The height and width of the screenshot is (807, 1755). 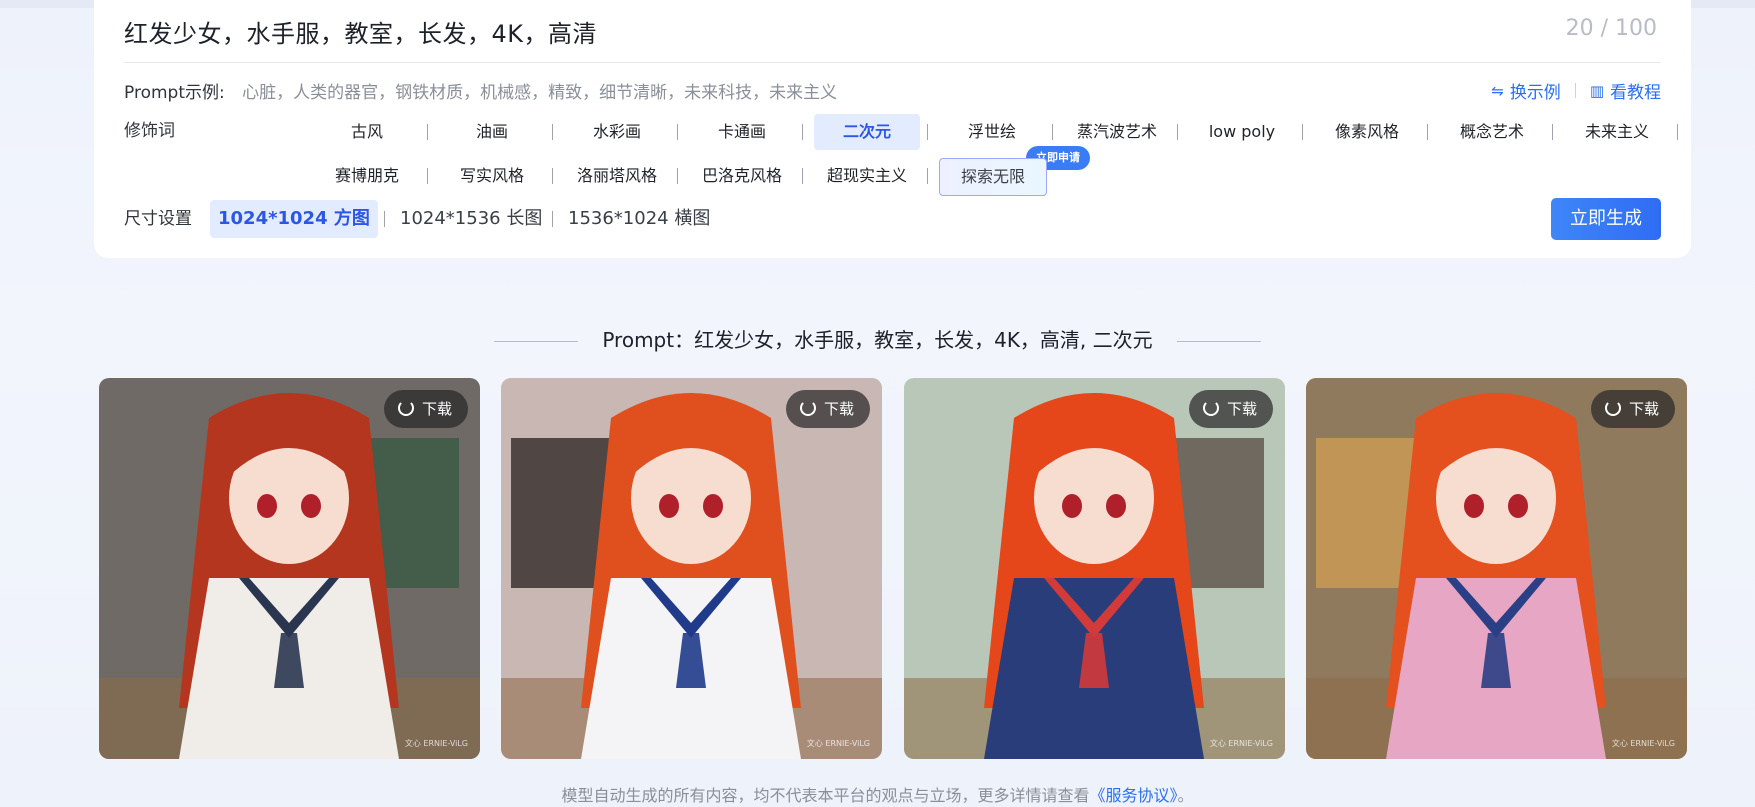 What do you see at coordinates (1242, 132) in the screenshot?
I see `modifier-chip: low poly` at bounding box center [1242, 132].